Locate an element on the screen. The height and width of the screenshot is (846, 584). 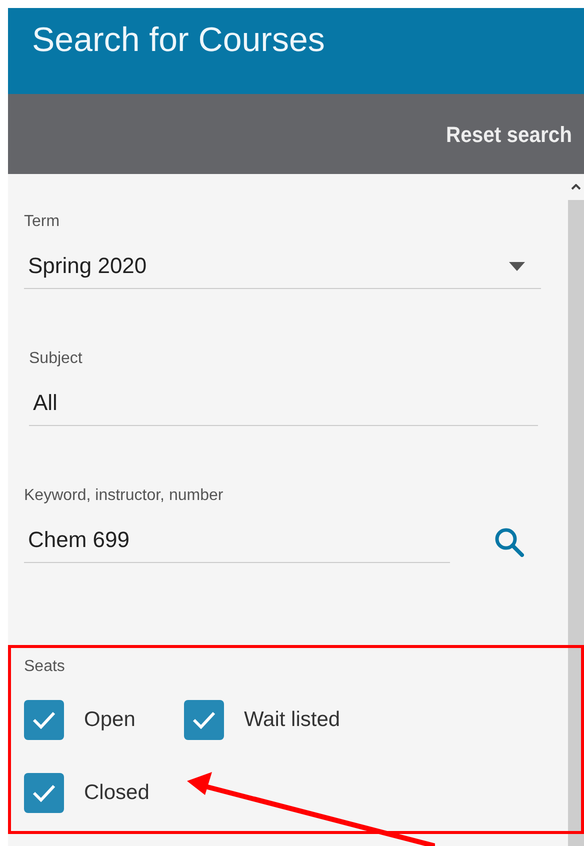
field-label: Keyword, instructor, number is located at coordinates (124, 496).